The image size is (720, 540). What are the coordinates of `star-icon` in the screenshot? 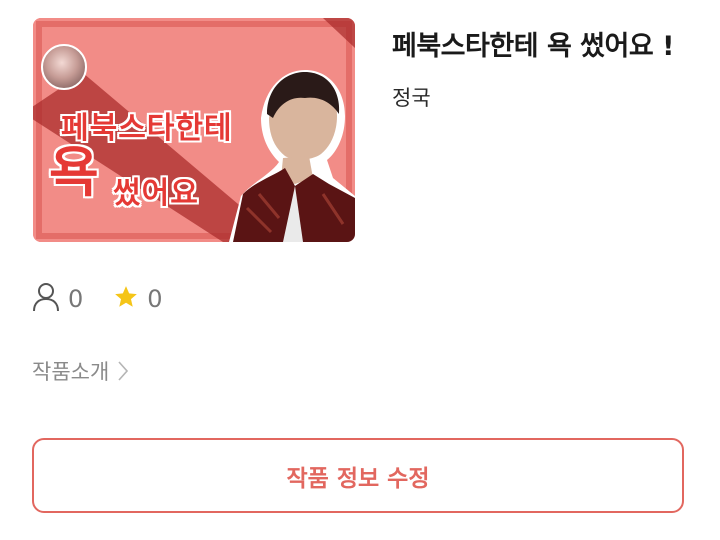 It's located at (126, 299).